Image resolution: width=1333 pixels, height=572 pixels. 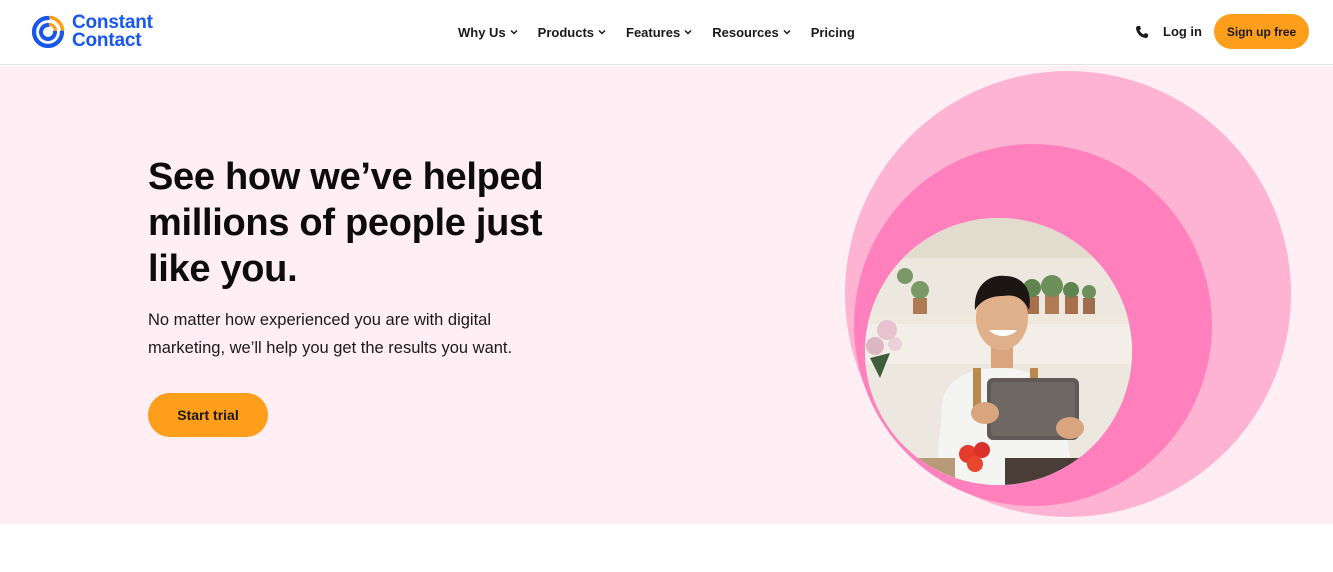 What do you see at coordinates (482, 32) in the screenshot?
I see `nav-item-label: Why Us` at bounding box center [482, 32].